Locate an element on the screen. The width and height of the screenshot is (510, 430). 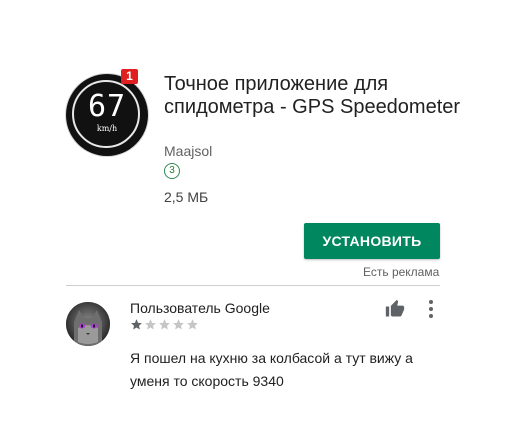
app-size: 2,5 МБ is located at coordinates (186, 197).